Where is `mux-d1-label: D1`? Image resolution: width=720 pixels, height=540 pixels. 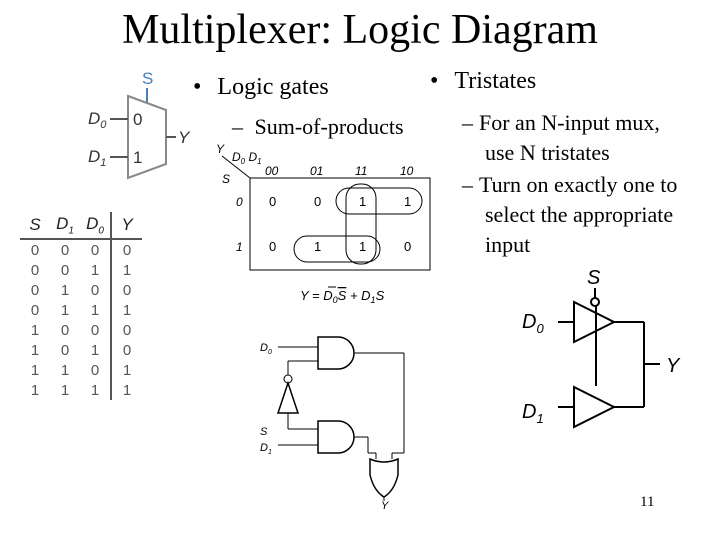
mux-d1-label: D1 is located at coordinates (97, 158).